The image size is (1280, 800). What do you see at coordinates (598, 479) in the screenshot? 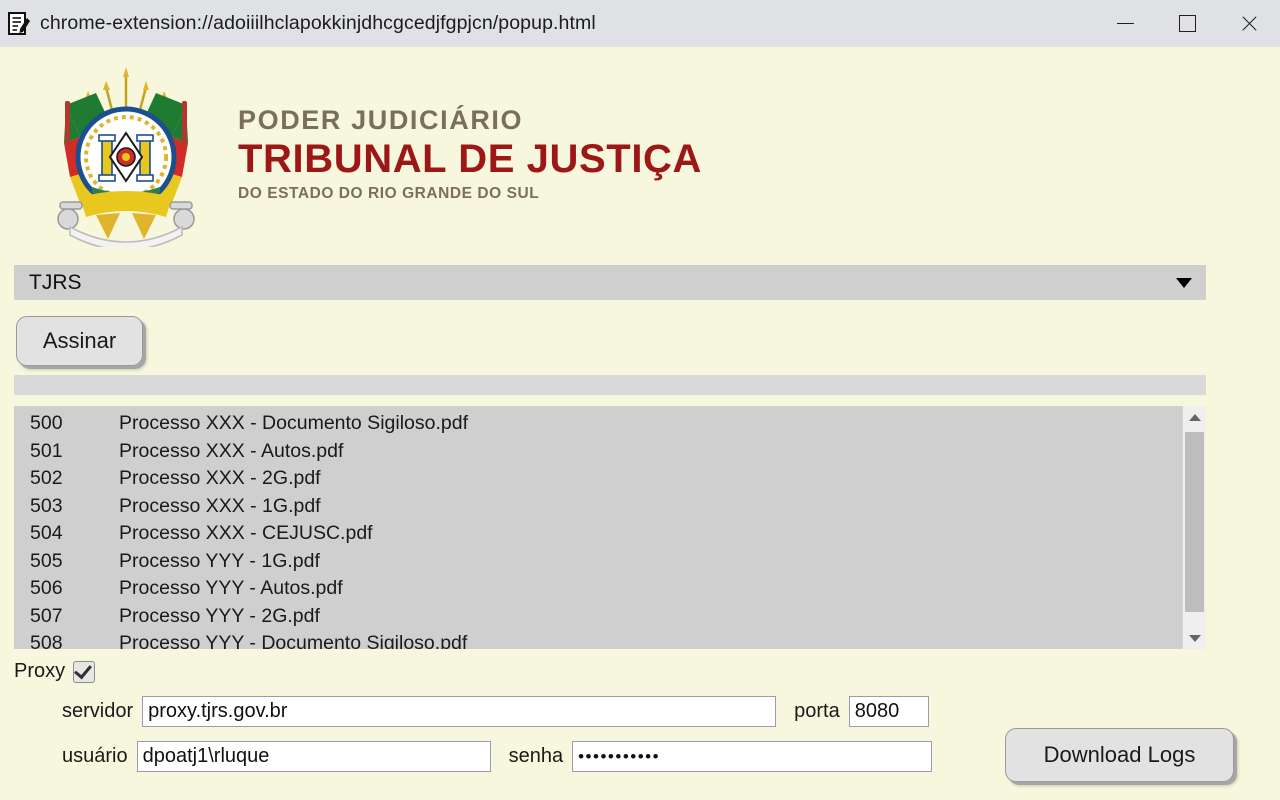
I see `table-row: 502 Processo XXX - 2G.pdf` at bounding box center [598, 479].